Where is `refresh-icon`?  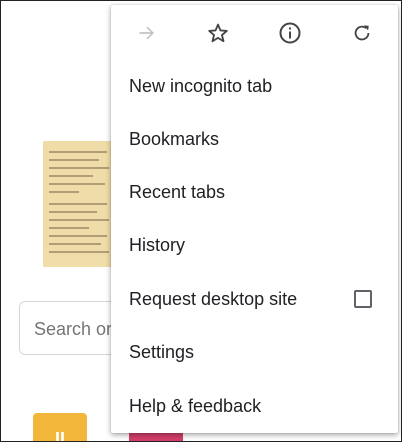 refresh-icon is located at coordinates (362, 33).